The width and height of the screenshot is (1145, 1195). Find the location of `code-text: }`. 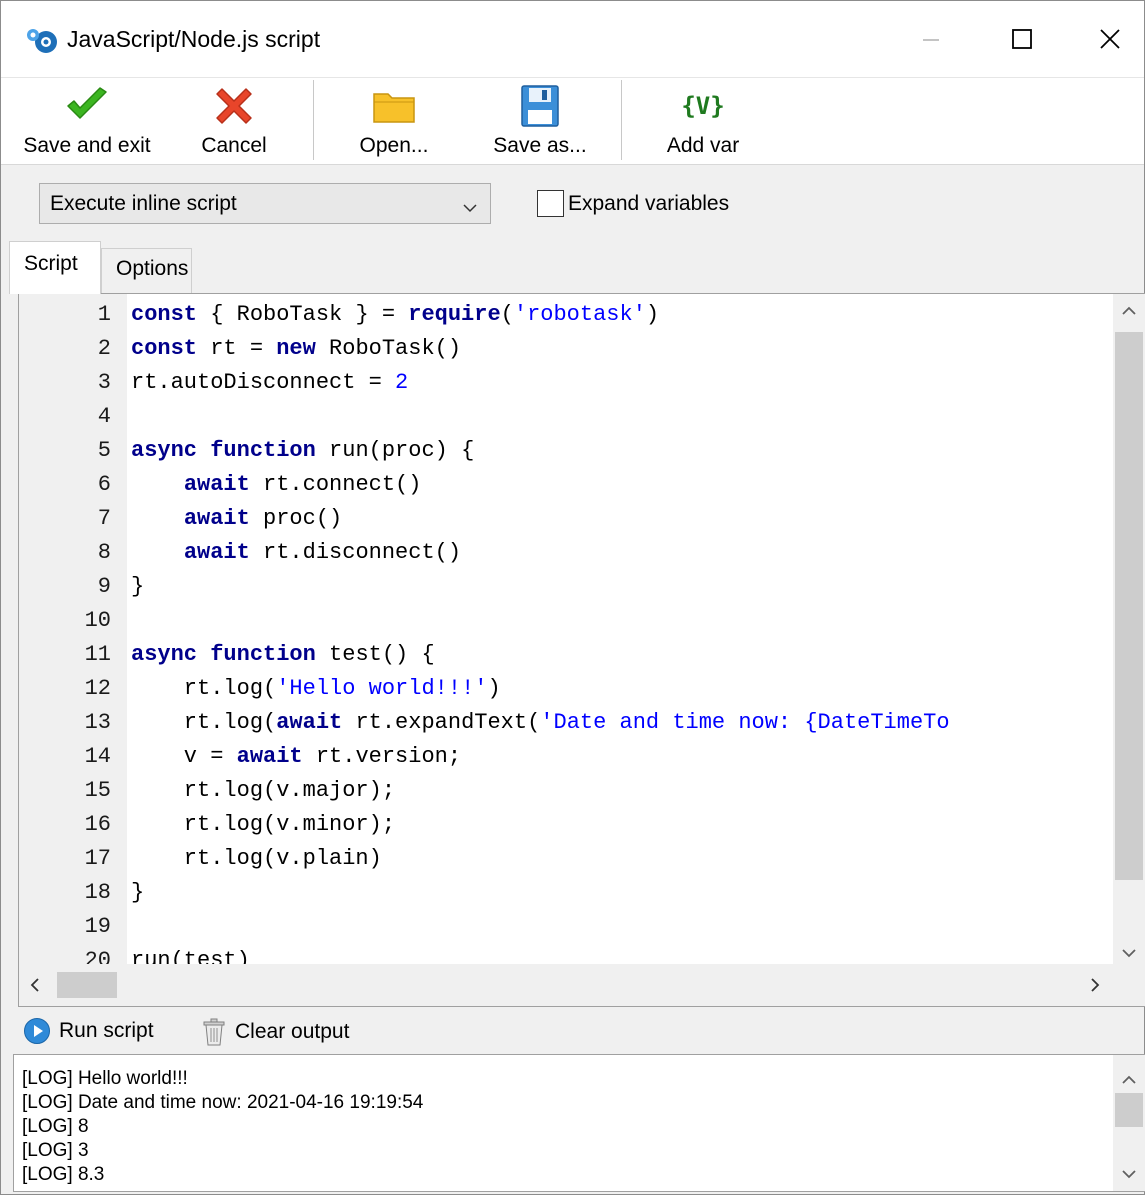

code-text: } is located at coordinates (138, 892).